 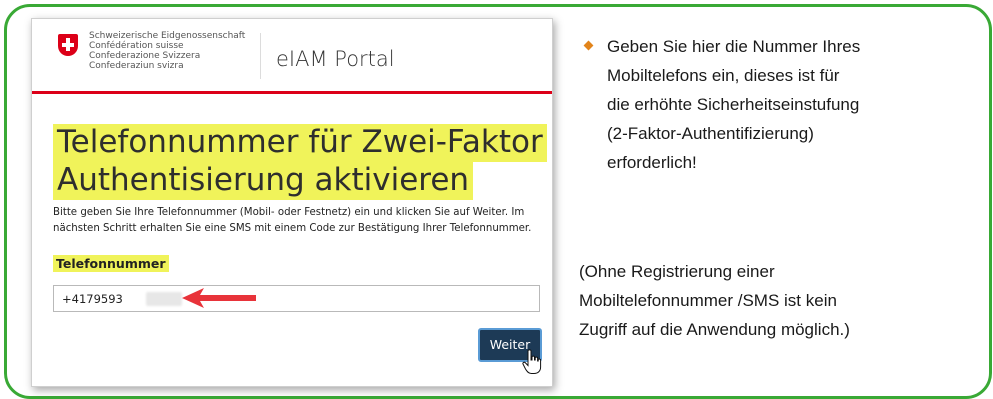 I want to click on page-title-line1: Telefonnummer für Zwei-Faktor, so click(x=300, y=143).